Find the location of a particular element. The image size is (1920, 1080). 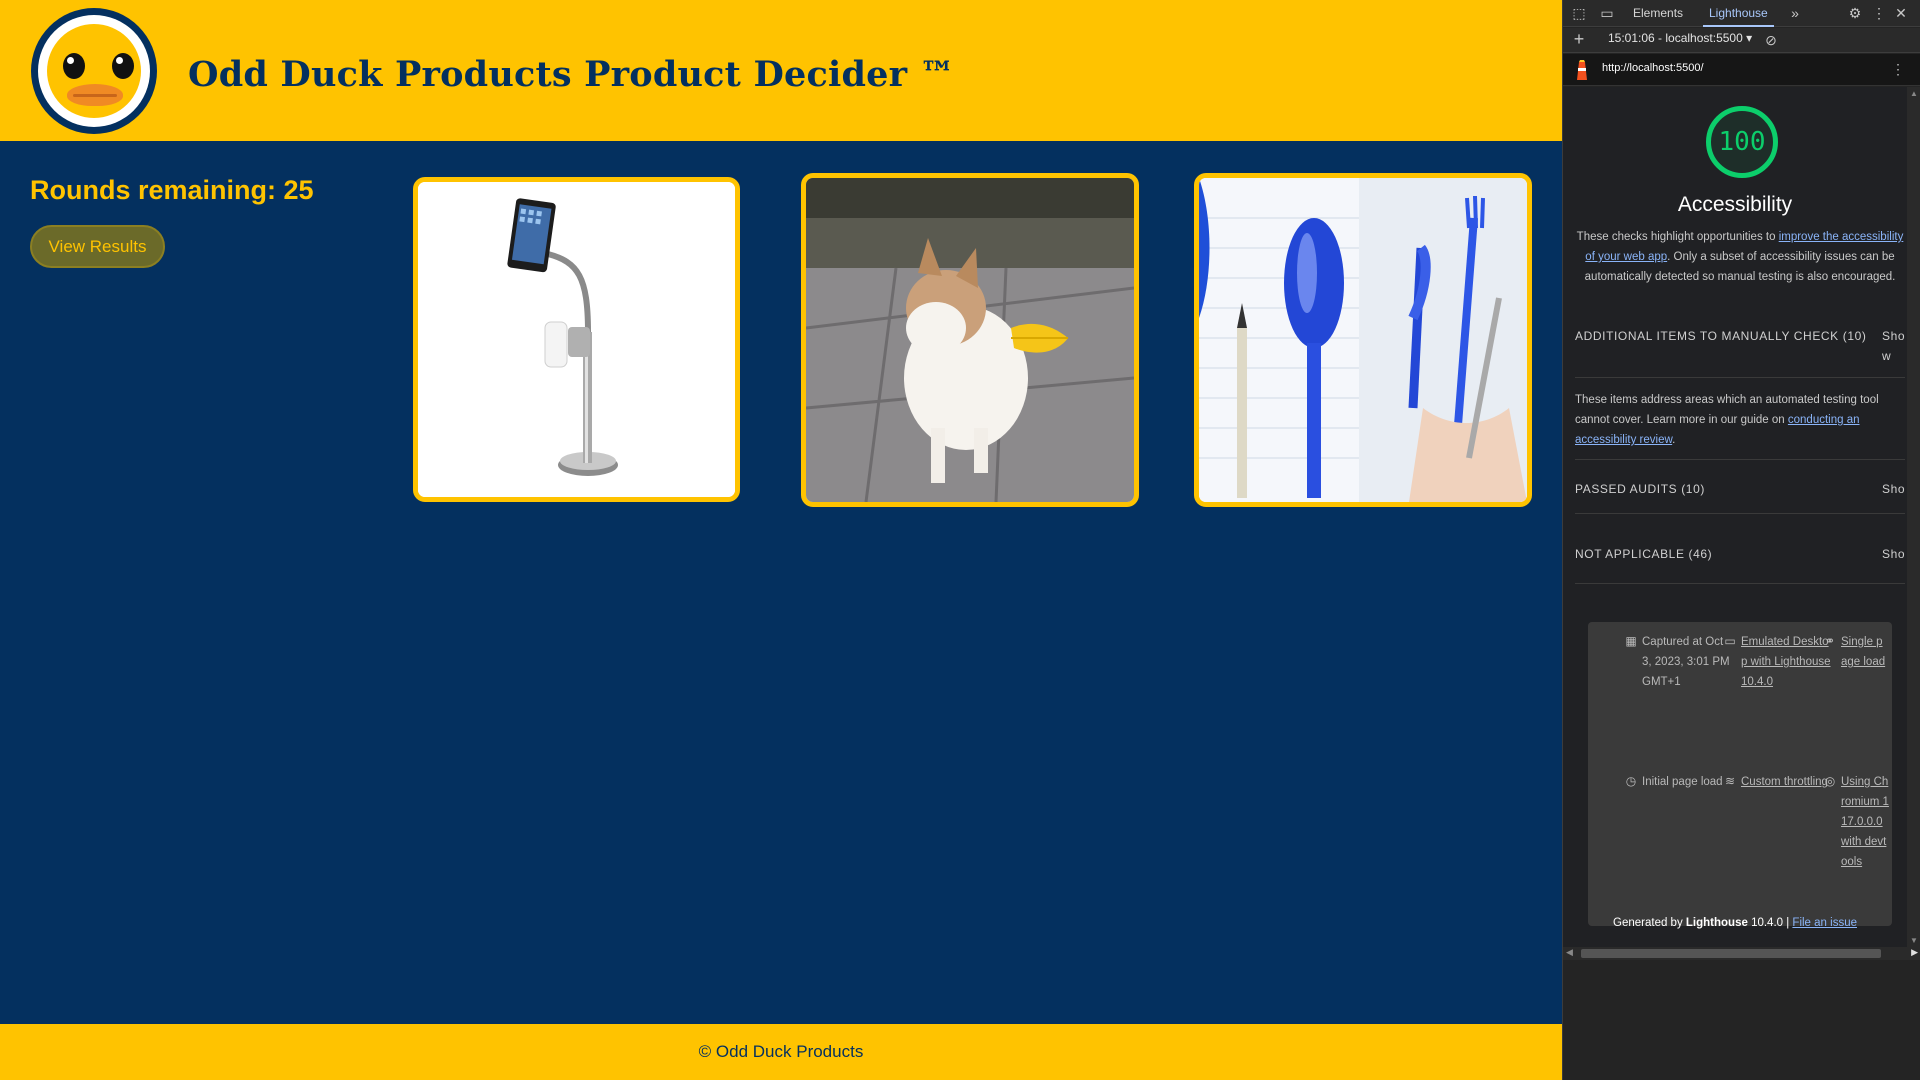

lighthouse-url-bar: http://localhost:5500/ ⋮ is located at coordinates (1741, 70).